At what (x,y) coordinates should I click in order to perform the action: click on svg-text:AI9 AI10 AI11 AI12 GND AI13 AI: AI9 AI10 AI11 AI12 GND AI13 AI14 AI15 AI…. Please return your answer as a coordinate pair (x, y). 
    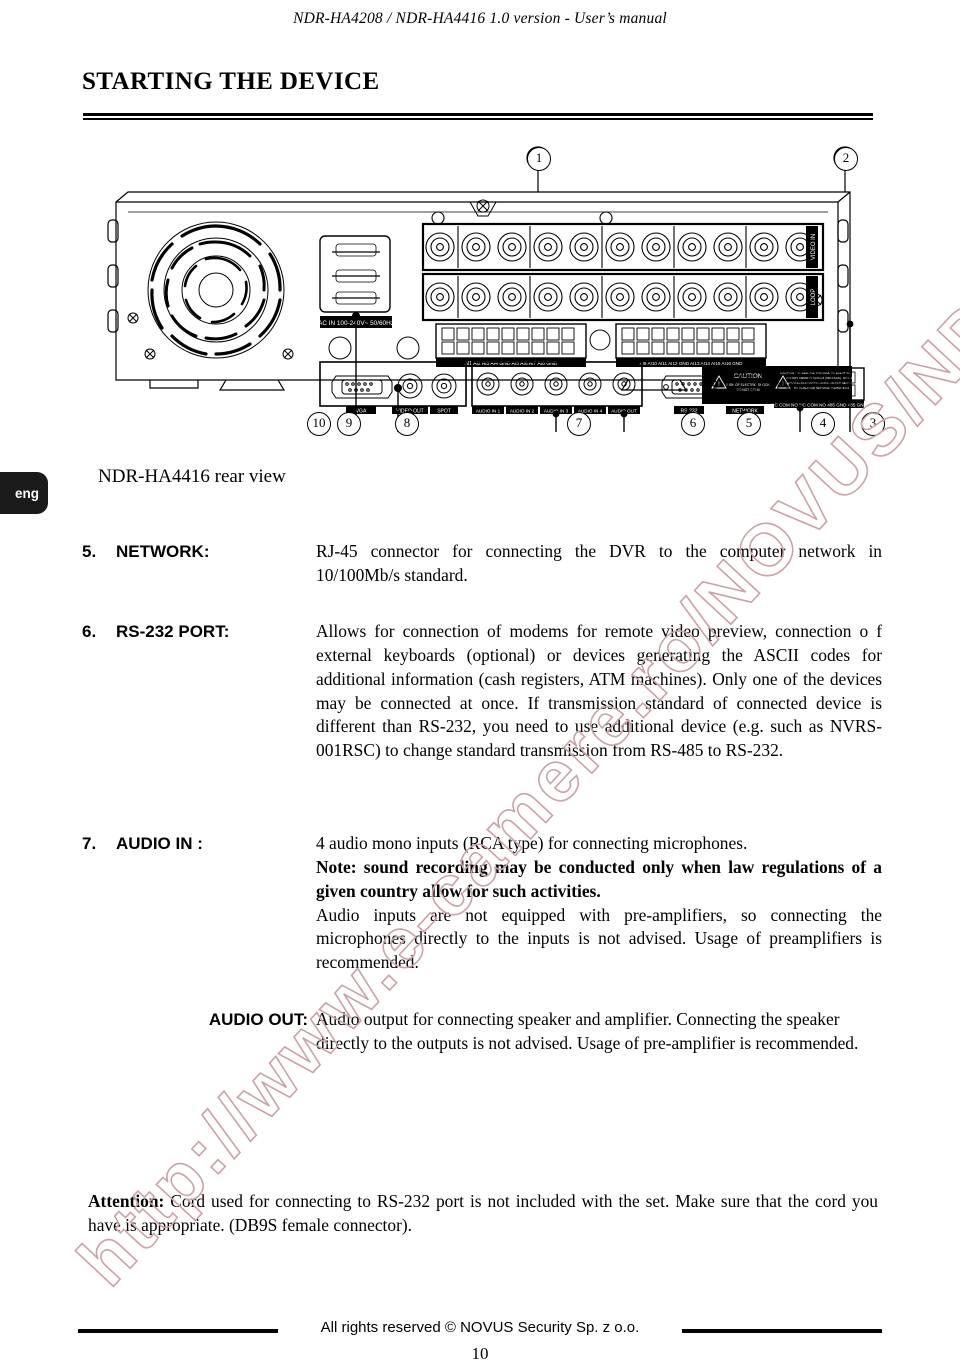
    Looking at the image, I should click on (692, 363).